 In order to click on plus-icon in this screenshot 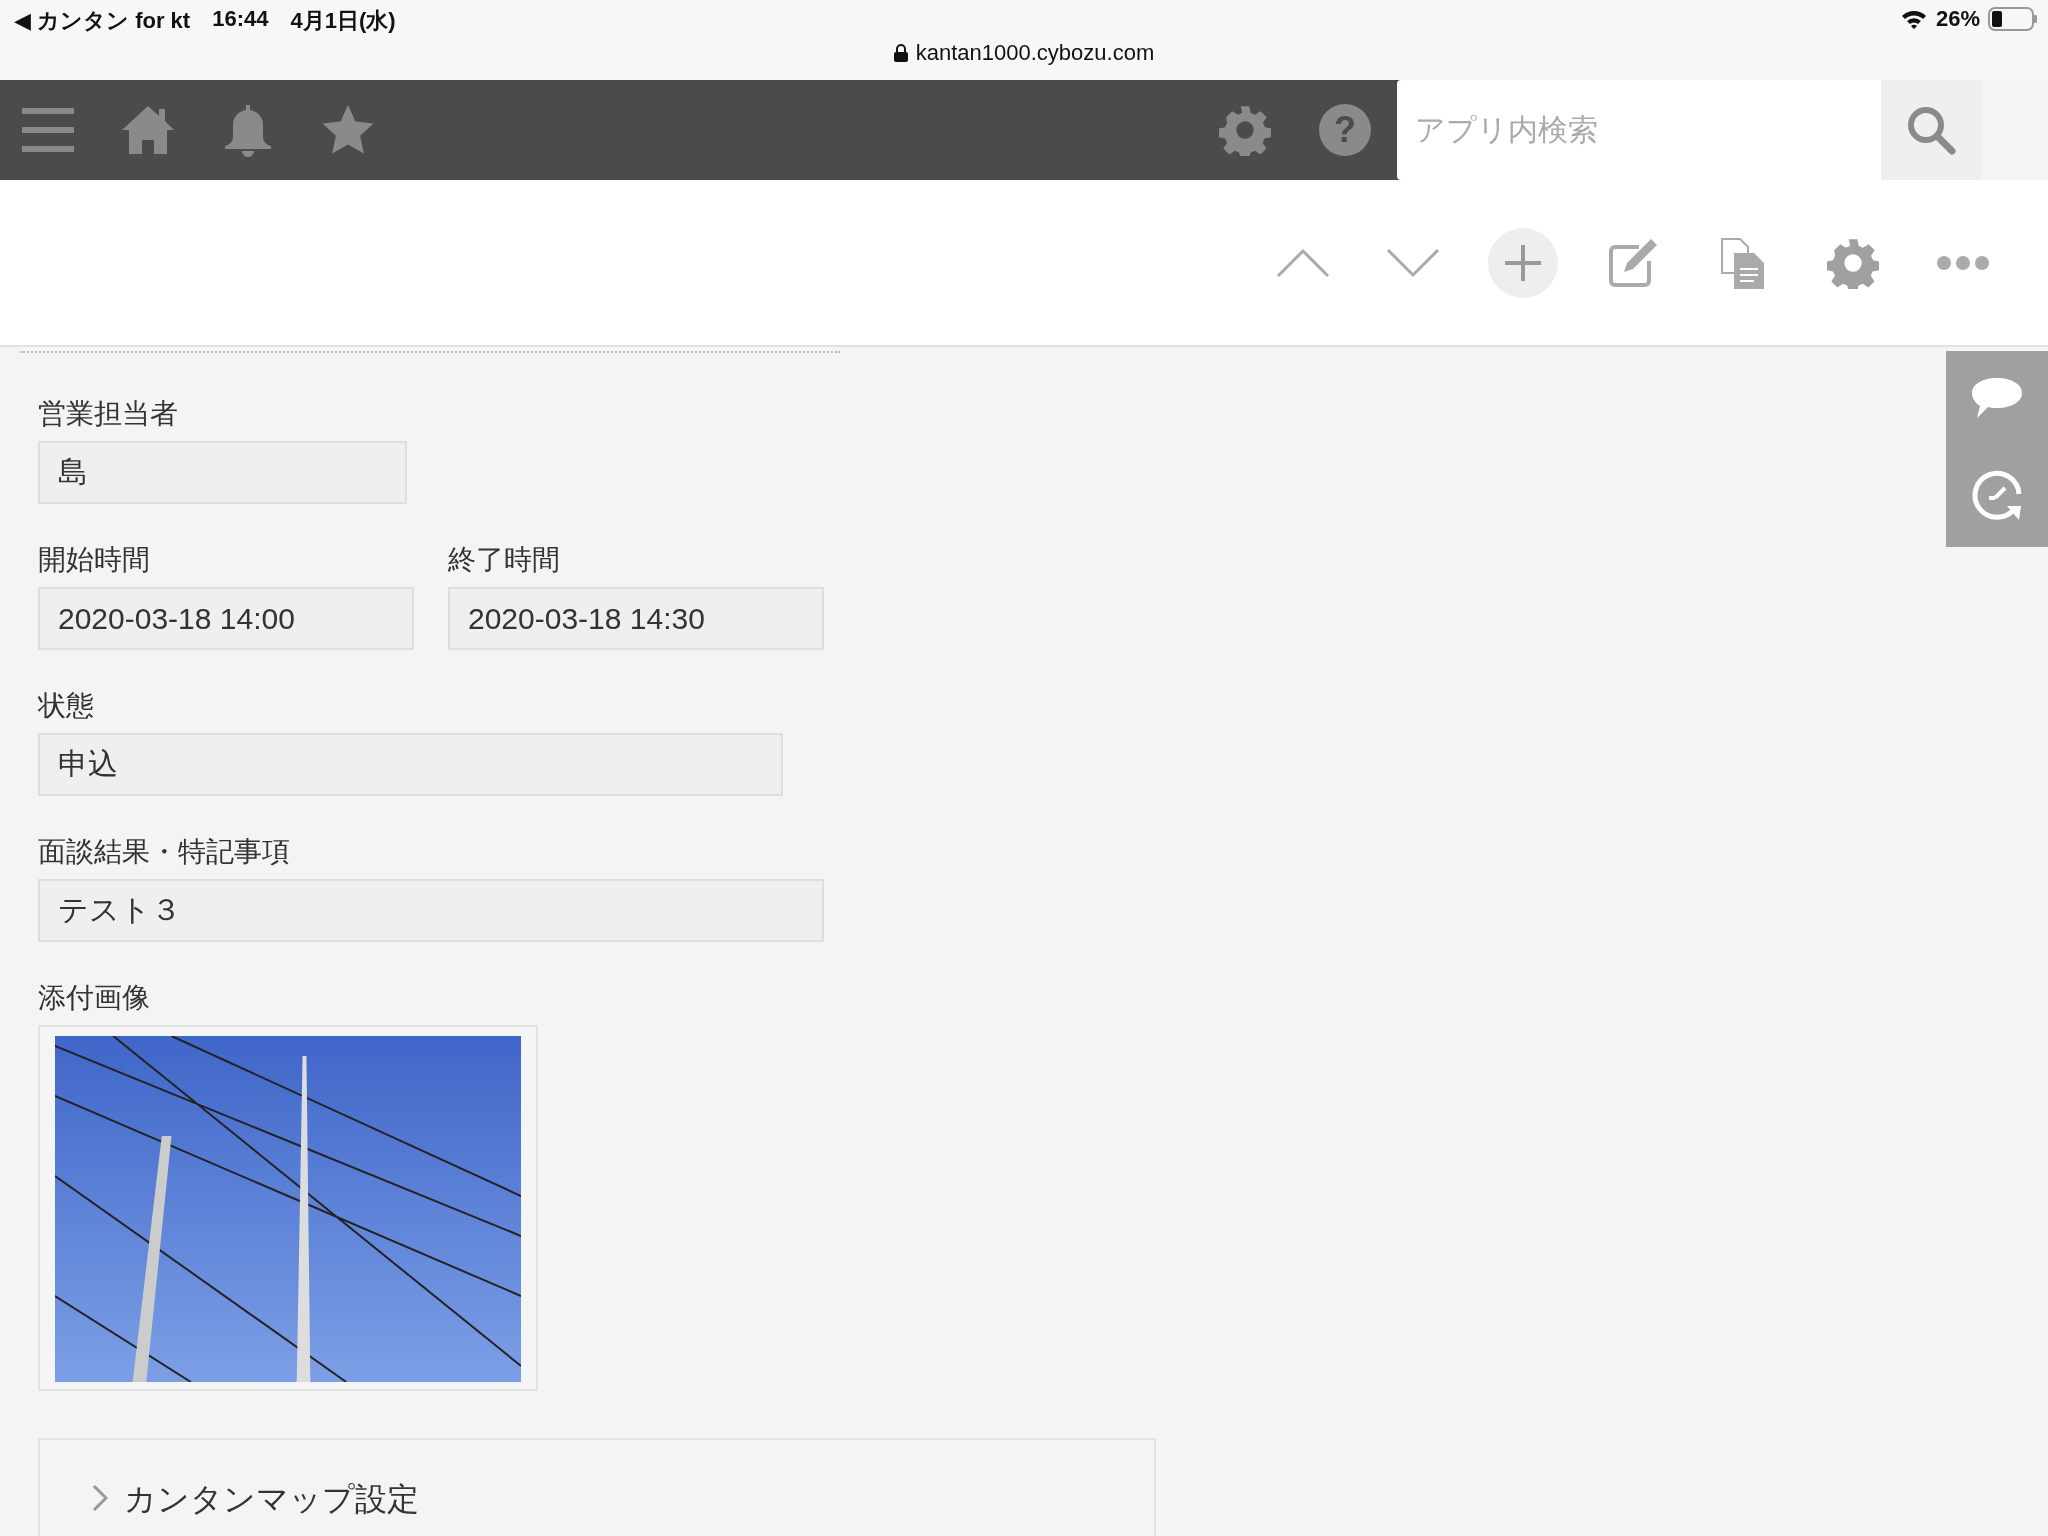, I will do `click(1523, 262)`.